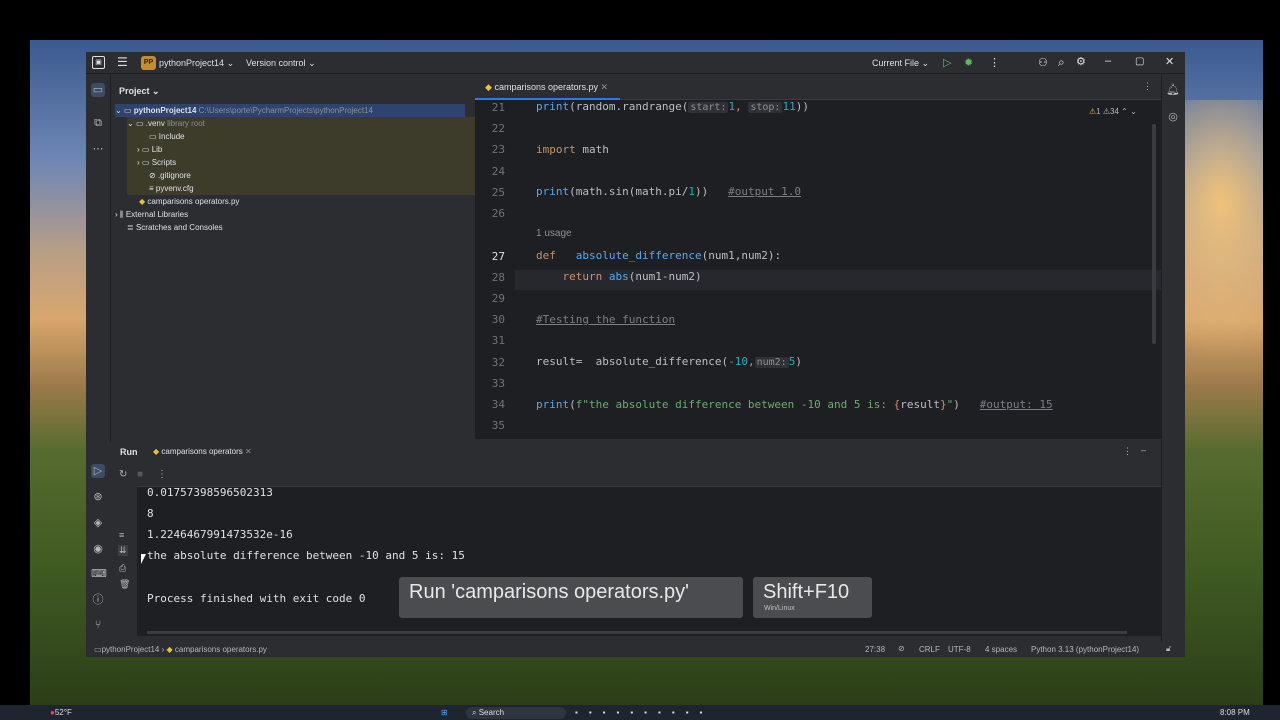 The image size is (1280, 720). What do you see at coordinates (1173, 117) in the screenshot?
I see `ai-assistant-icon: ◎` at bounding box center [1173, 117].